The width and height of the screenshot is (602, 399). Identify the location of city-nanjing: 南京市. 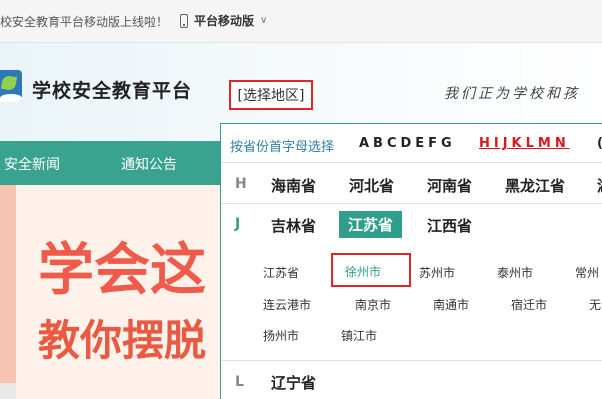
(373, 304).